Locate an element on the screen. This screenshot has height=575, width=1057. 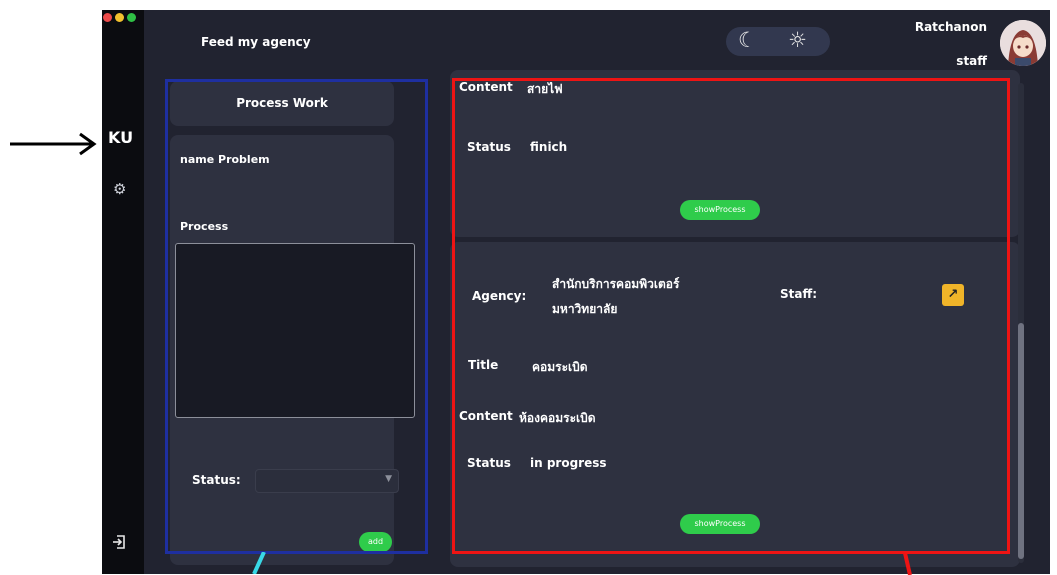
theme-toggle: ☾ ☼ is located at coordinates (778, 41).